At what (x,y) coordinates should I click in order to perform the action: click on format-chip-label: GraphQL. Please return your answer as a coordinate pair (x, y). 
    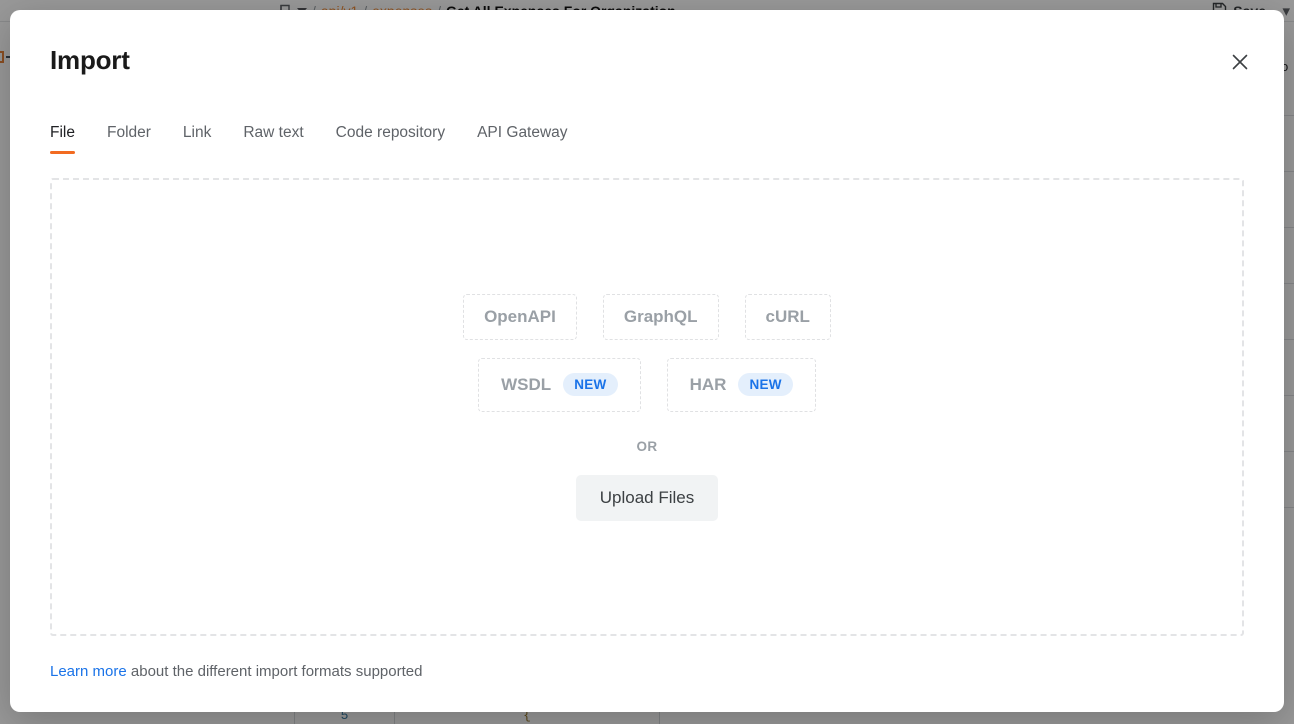
    Looking at the image, I should click on (660, 316).